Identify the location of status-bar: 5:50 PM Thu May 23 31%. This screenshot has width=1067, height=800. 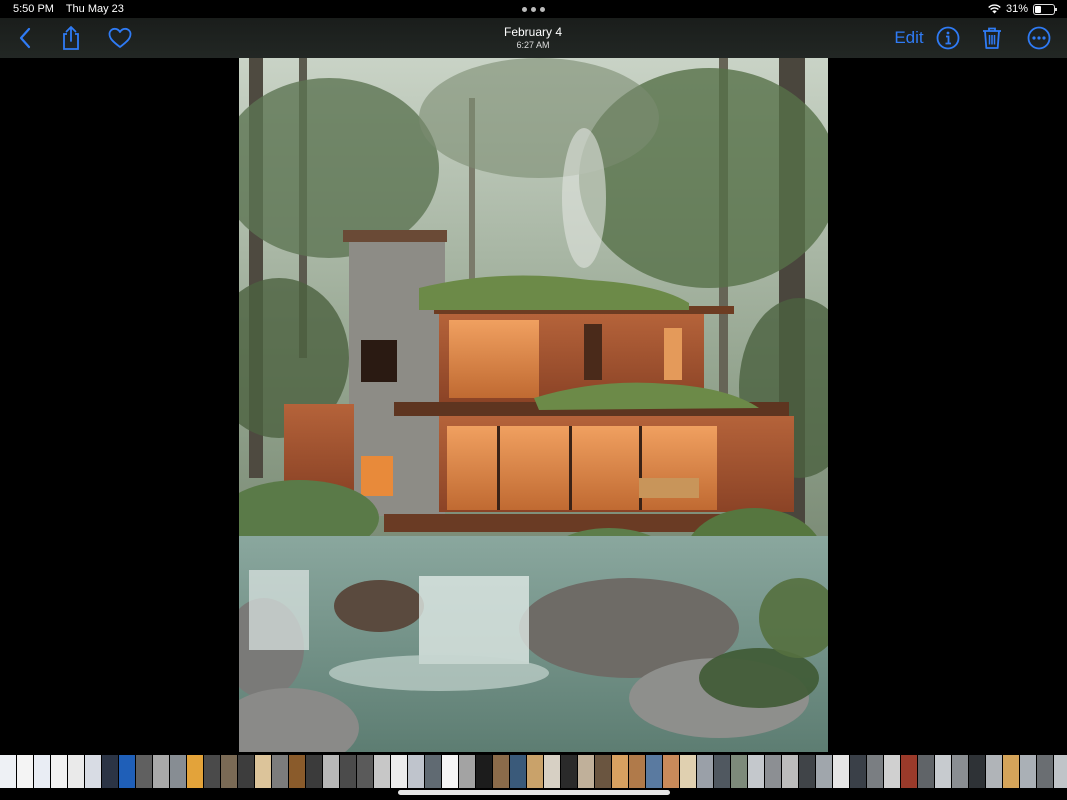
(533, 9).